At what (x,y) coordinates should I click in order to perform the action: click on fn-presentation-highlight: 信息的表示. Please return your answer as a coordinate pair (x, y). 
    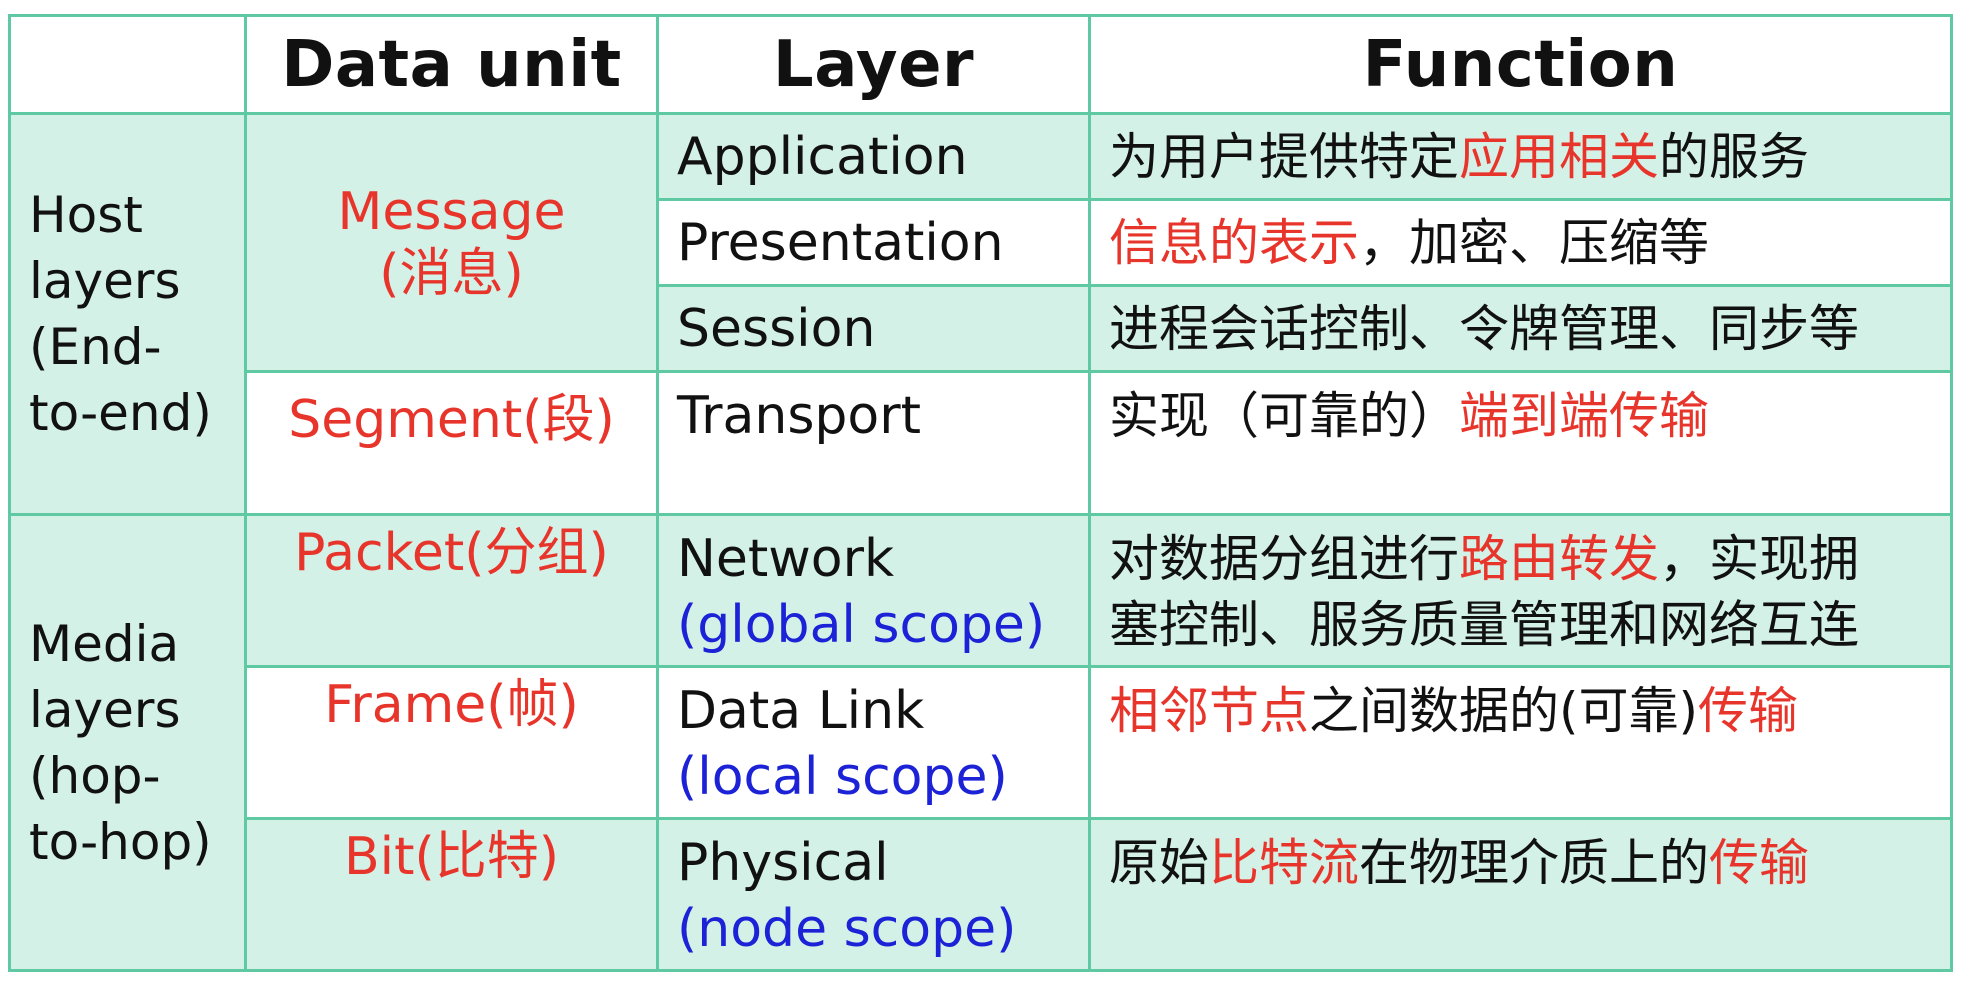
    Looking at the image, I should click on (1234, 242).